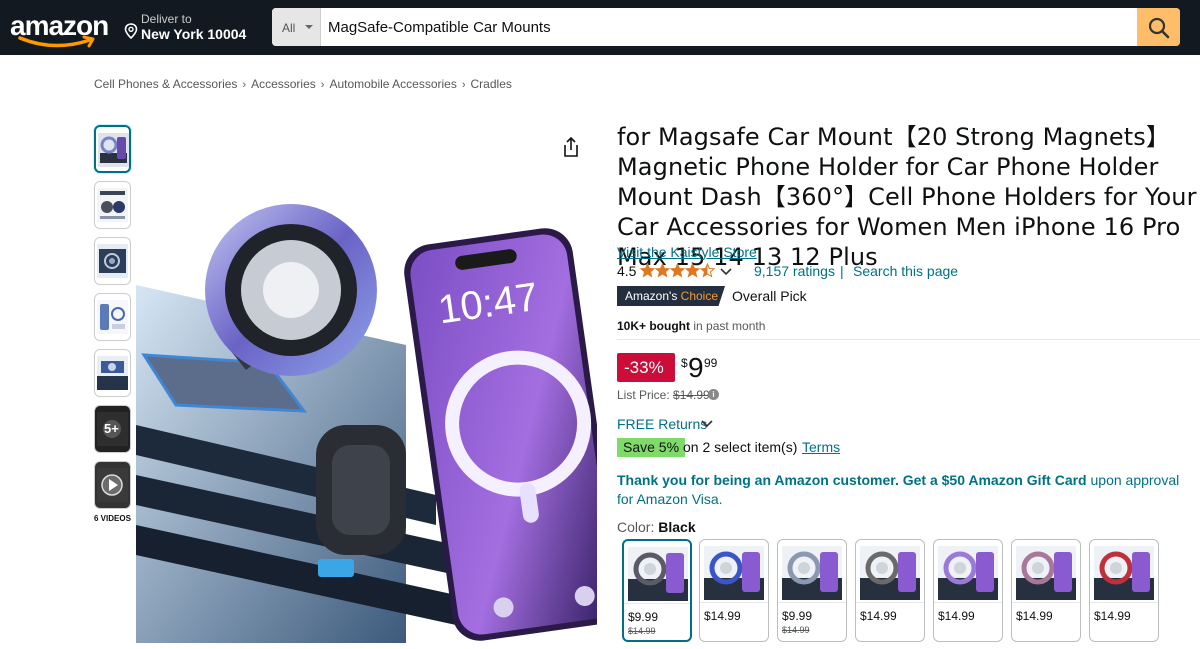 Image resolution: width=1200 pixels, height=649 pixels. What do you see at coordinates (908, 339) in the screenshot?
I see `divider` at bounding box center [908, 339].